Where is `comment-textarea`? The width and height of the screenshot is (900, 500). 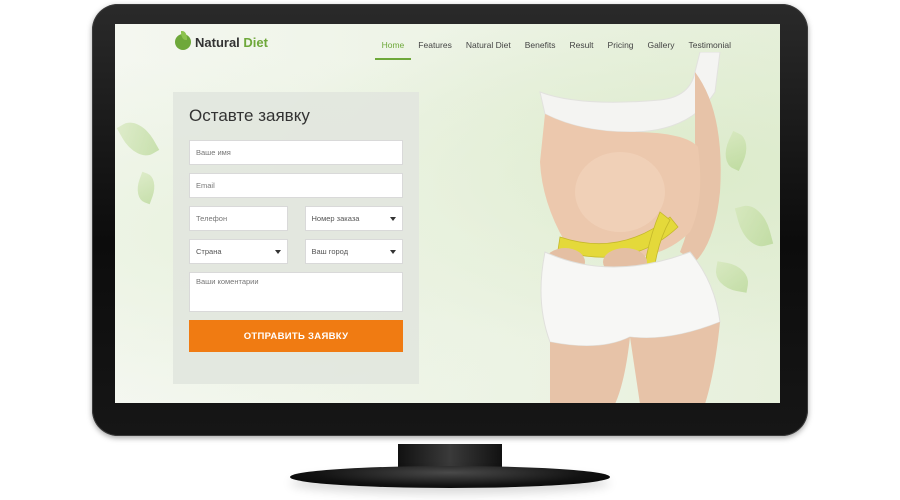
comment-textarea is located at coordinates (296, 292).